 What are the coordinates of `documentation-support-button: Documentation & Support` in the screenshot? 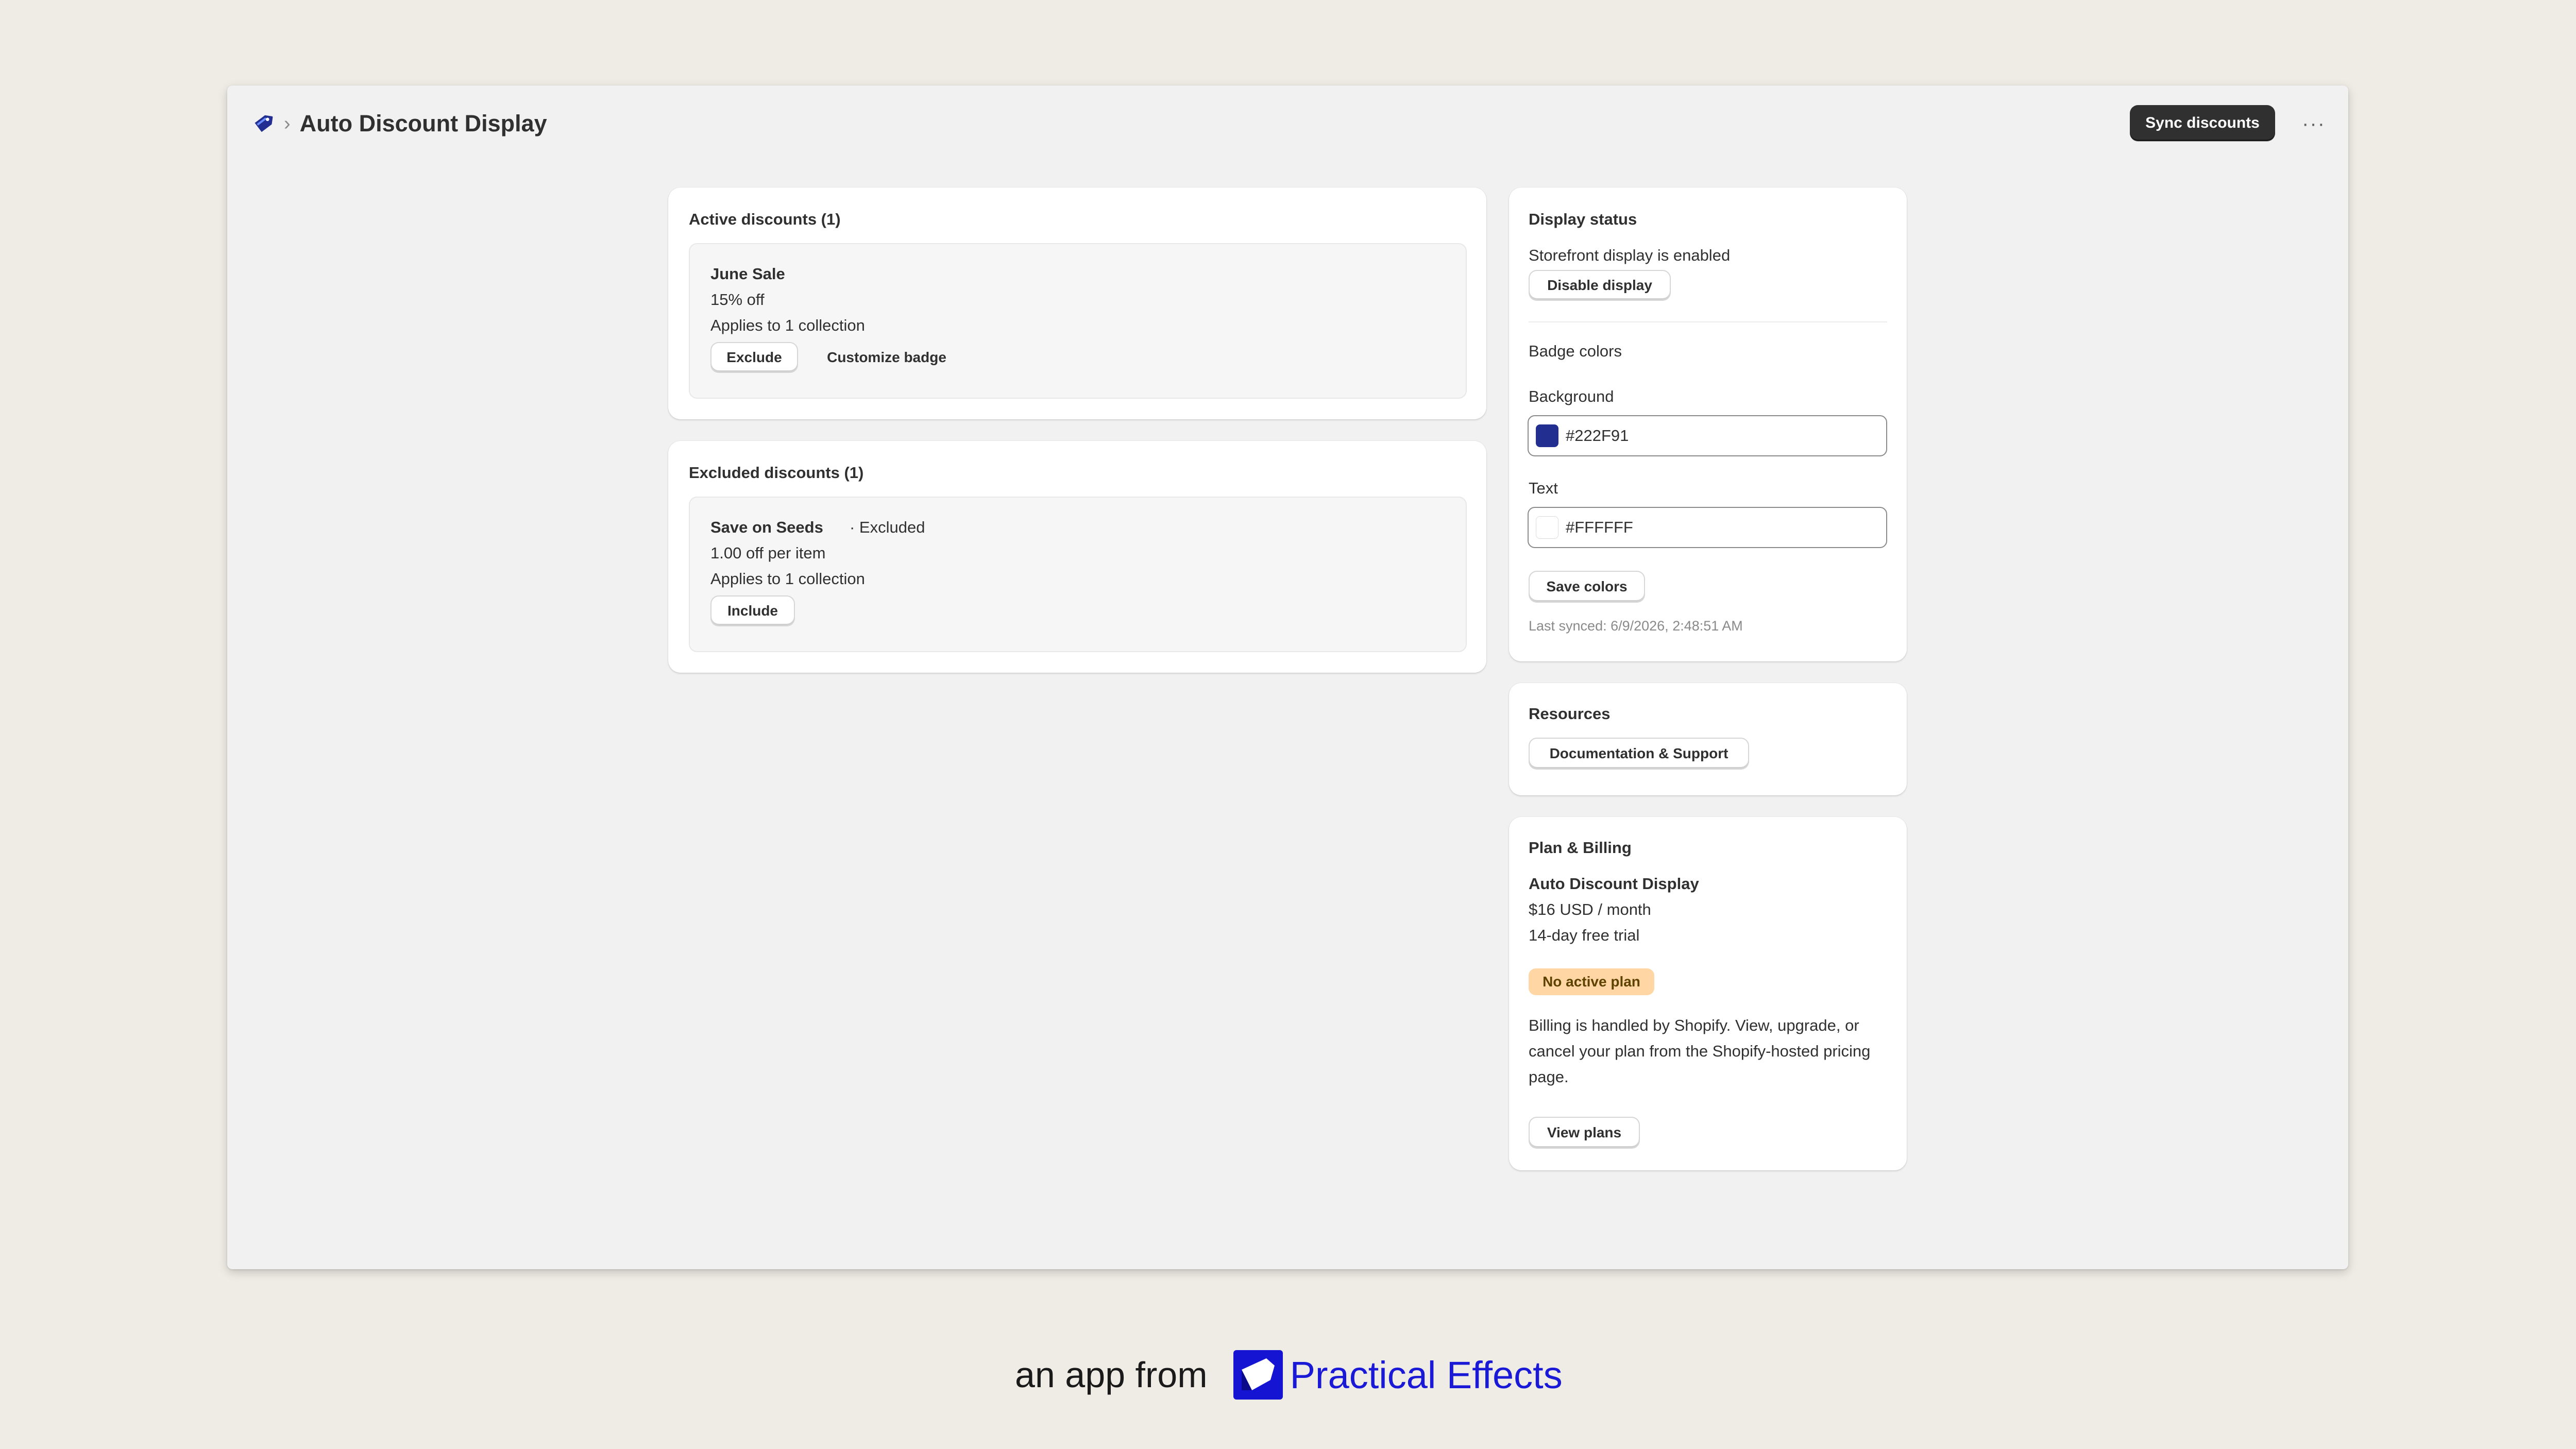 It's located at (1639, 754).